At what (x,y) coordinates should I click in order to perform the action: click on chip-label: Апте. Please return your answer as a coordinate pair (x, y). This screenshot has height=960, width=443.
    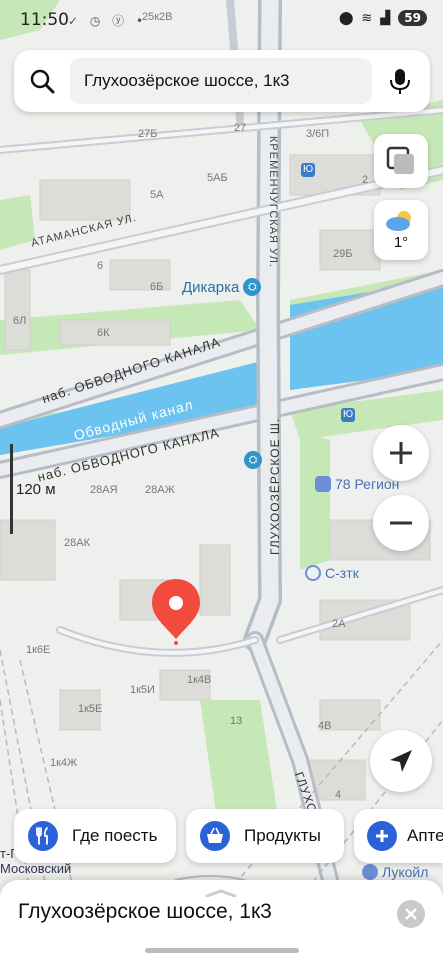
    Looking at the image, I should click on (425, 835).